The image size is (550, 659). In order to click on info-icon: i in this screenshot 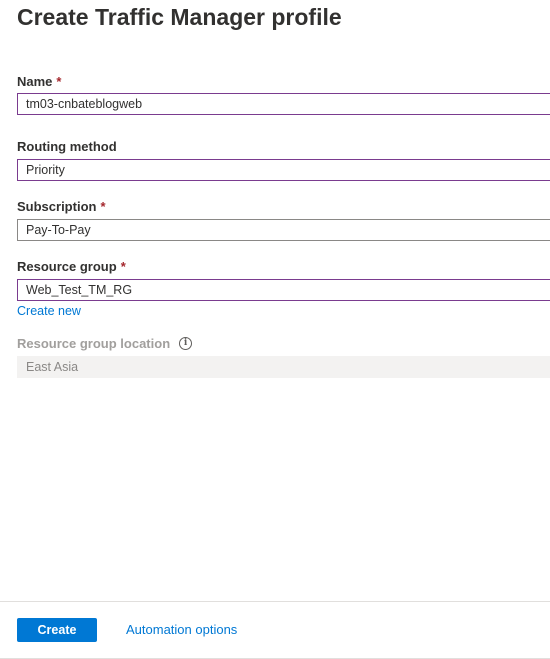, I will do `click(186, 343)`.